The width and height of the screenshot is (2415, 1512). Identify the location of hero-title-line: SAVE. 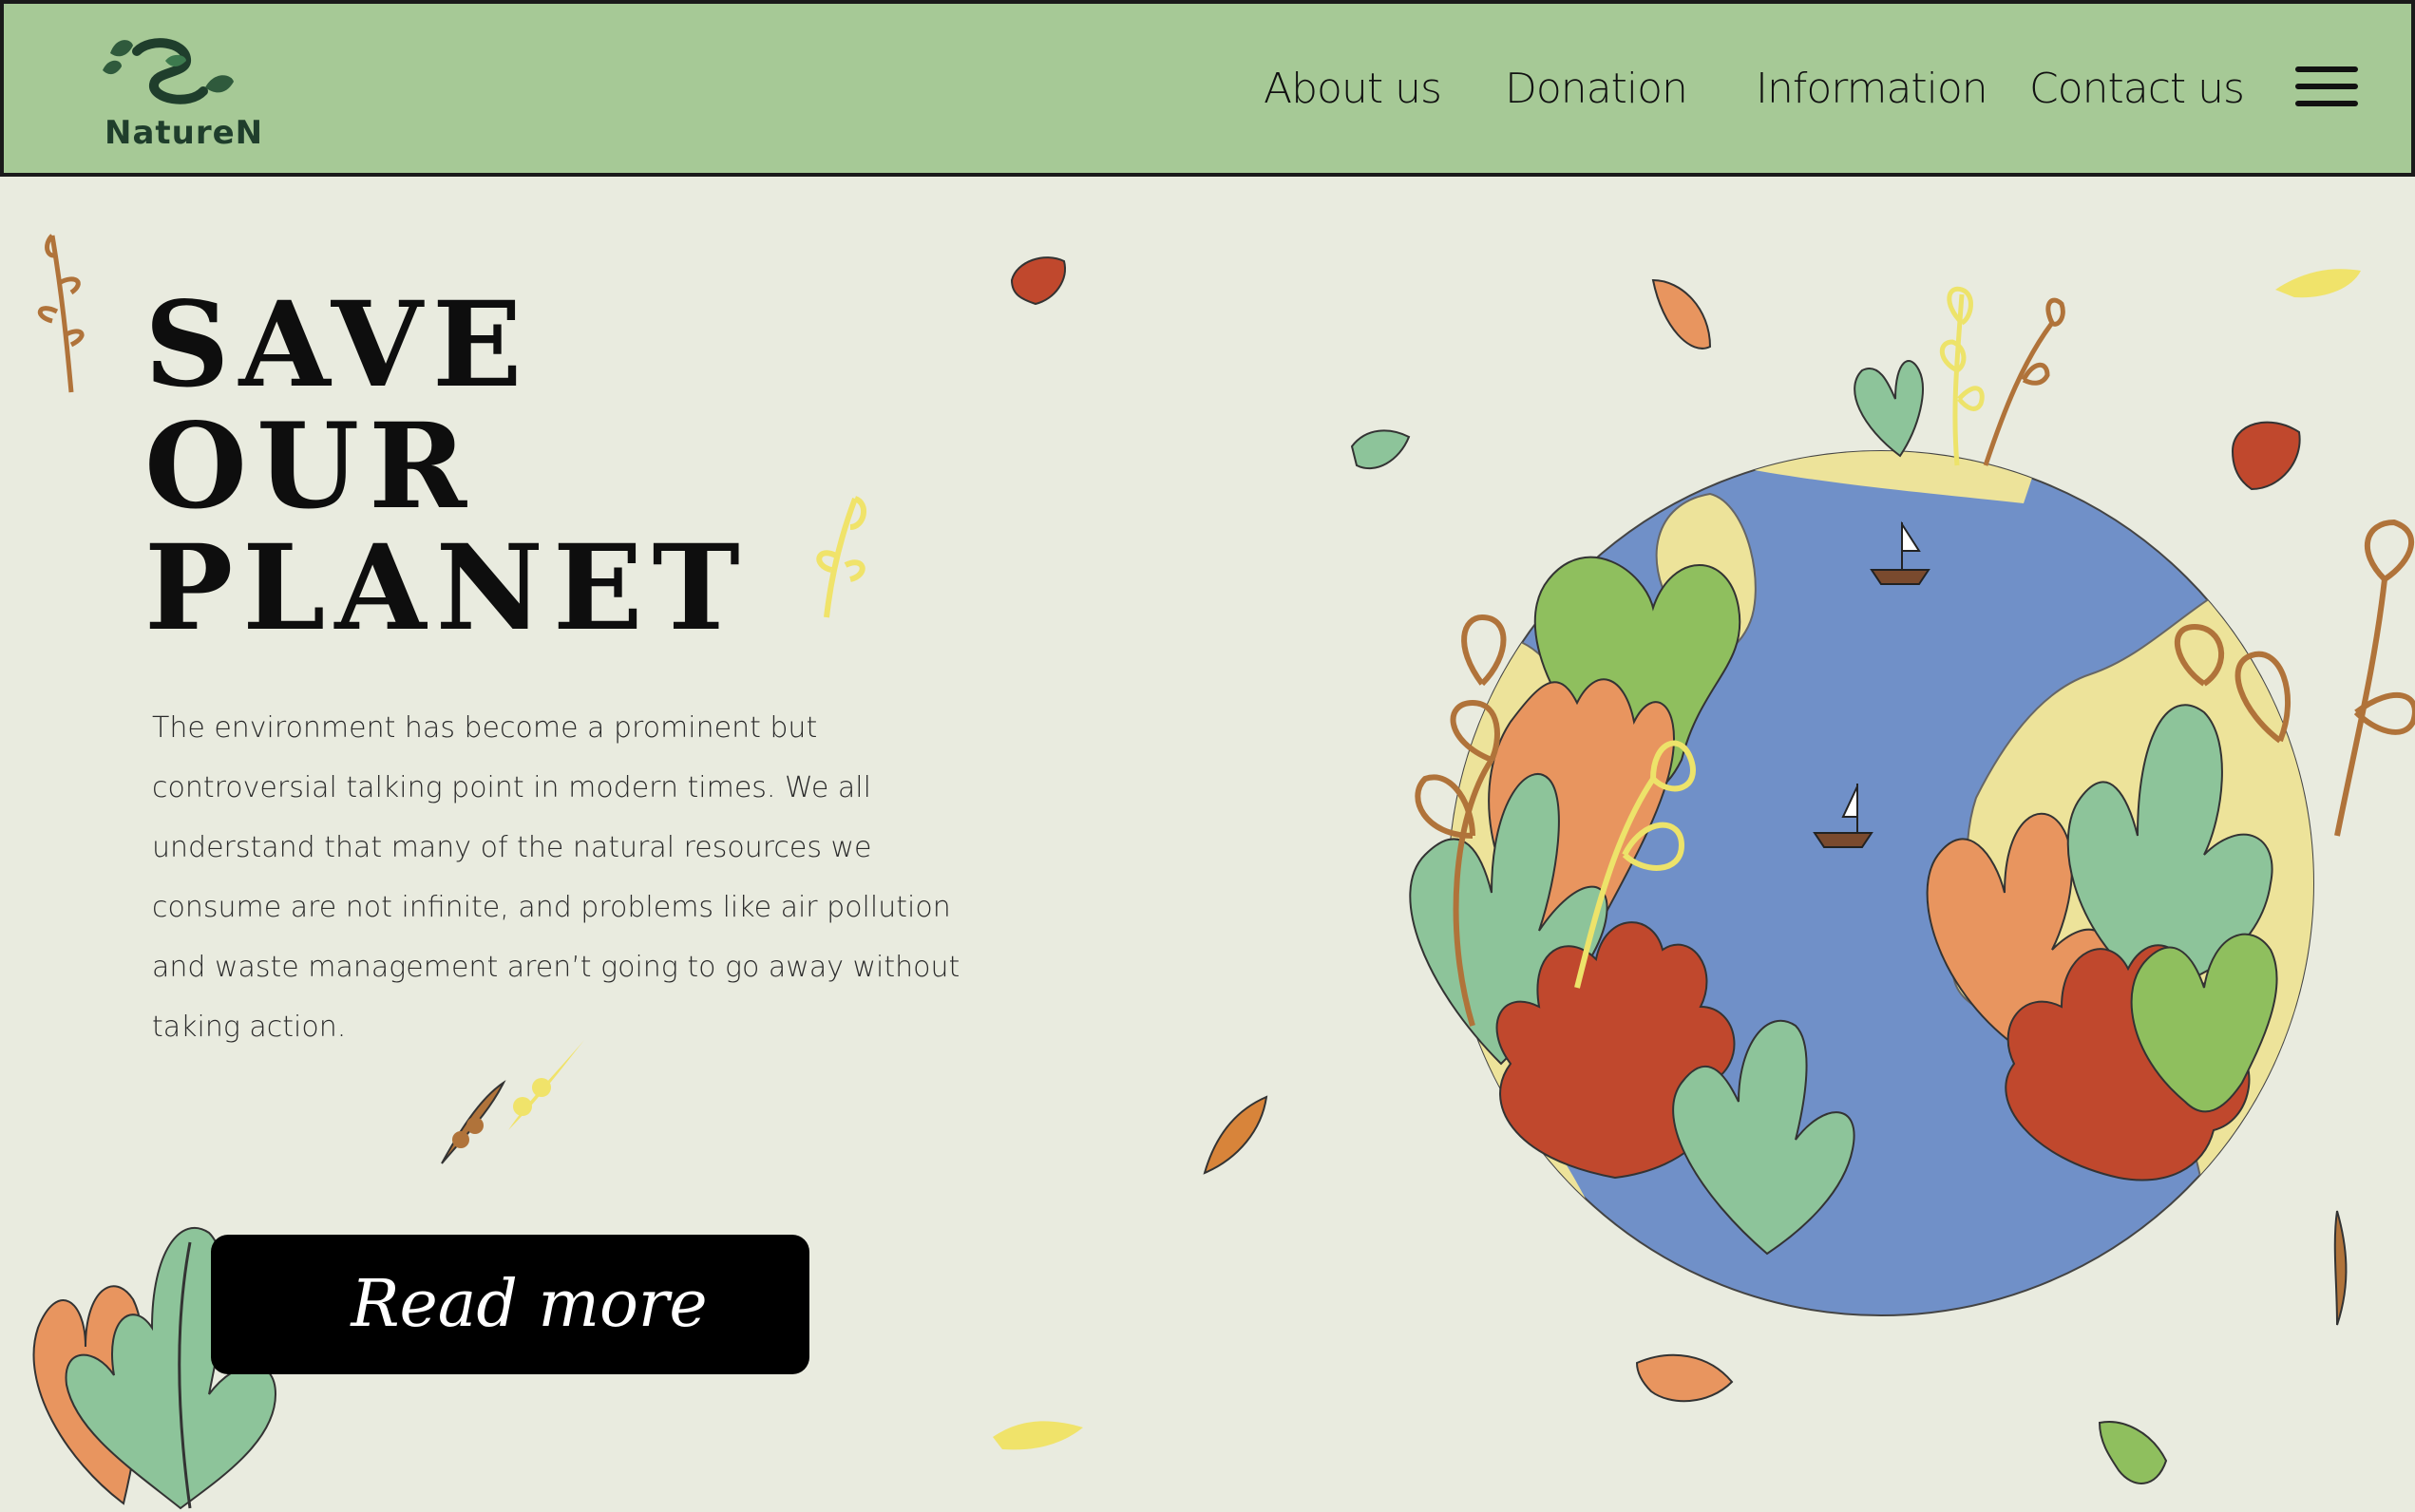
(338, 345).